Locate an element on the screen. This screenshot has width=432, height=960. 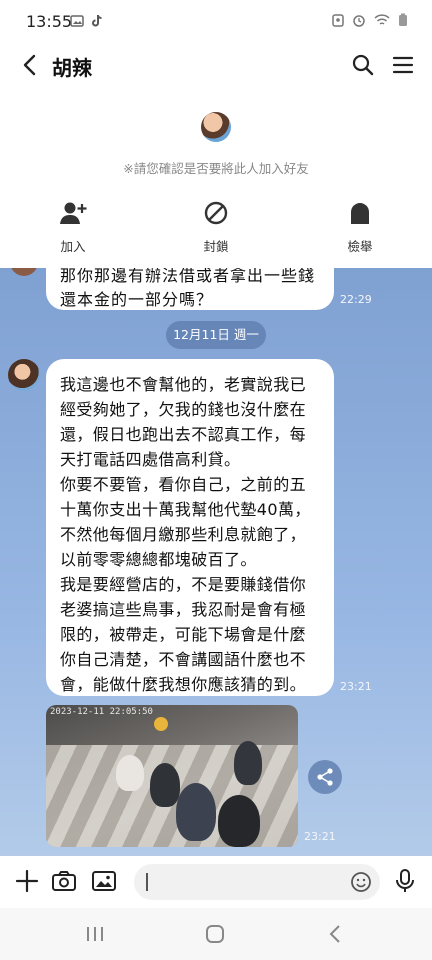
message-input-bar is located at coordinates (216, 882).